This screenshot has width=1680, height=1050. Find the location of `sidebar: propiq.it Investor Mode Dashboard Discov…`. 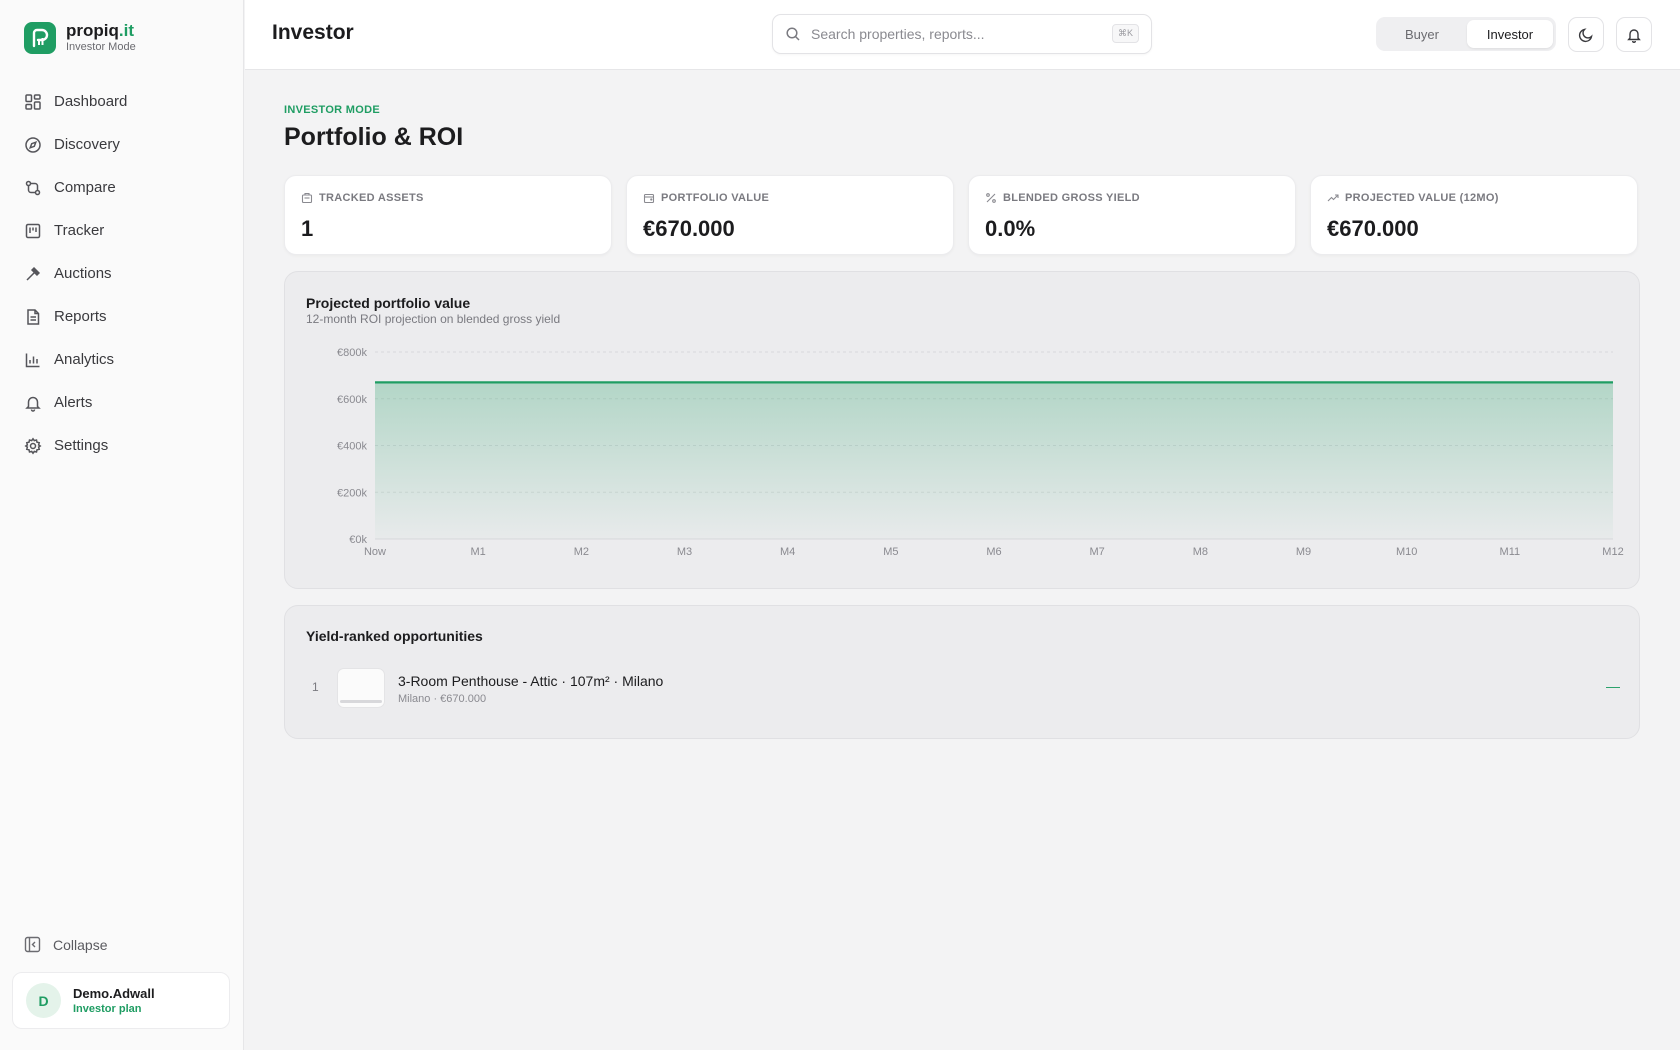

sidebar: propiq.it Investor Mode Dashboard Discov… is located at coordinates (122, 525).